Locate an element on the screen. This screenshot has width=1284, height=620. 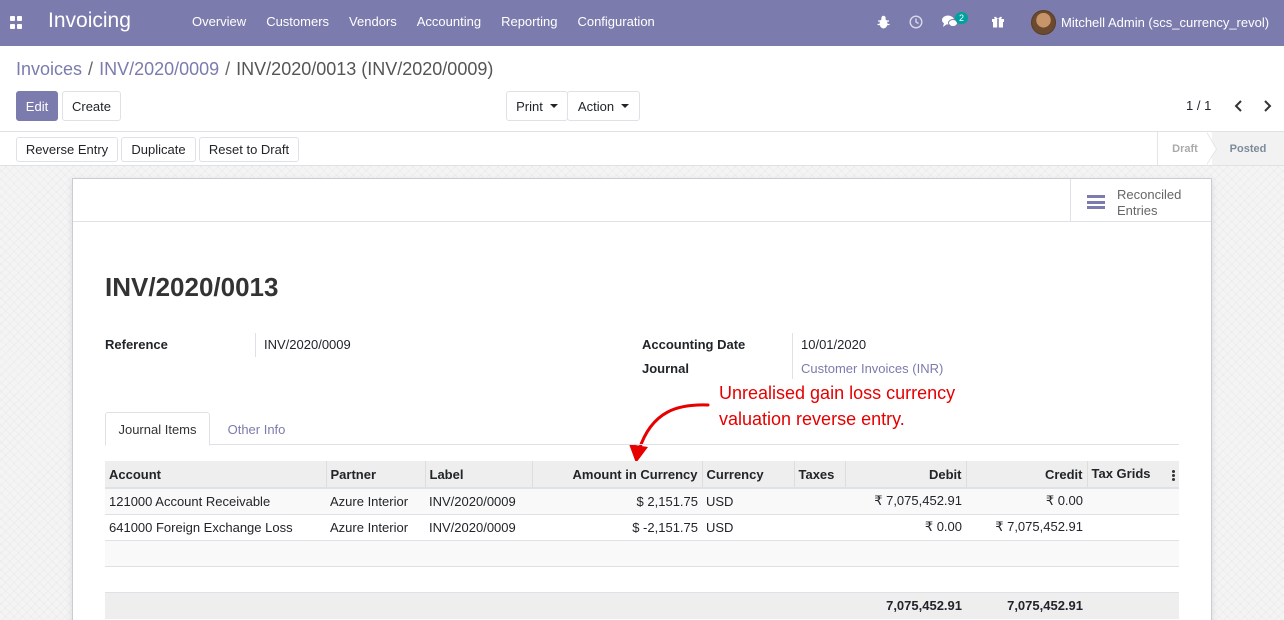
smart-button-line2: Entries is located at coordinates (1137, 210).